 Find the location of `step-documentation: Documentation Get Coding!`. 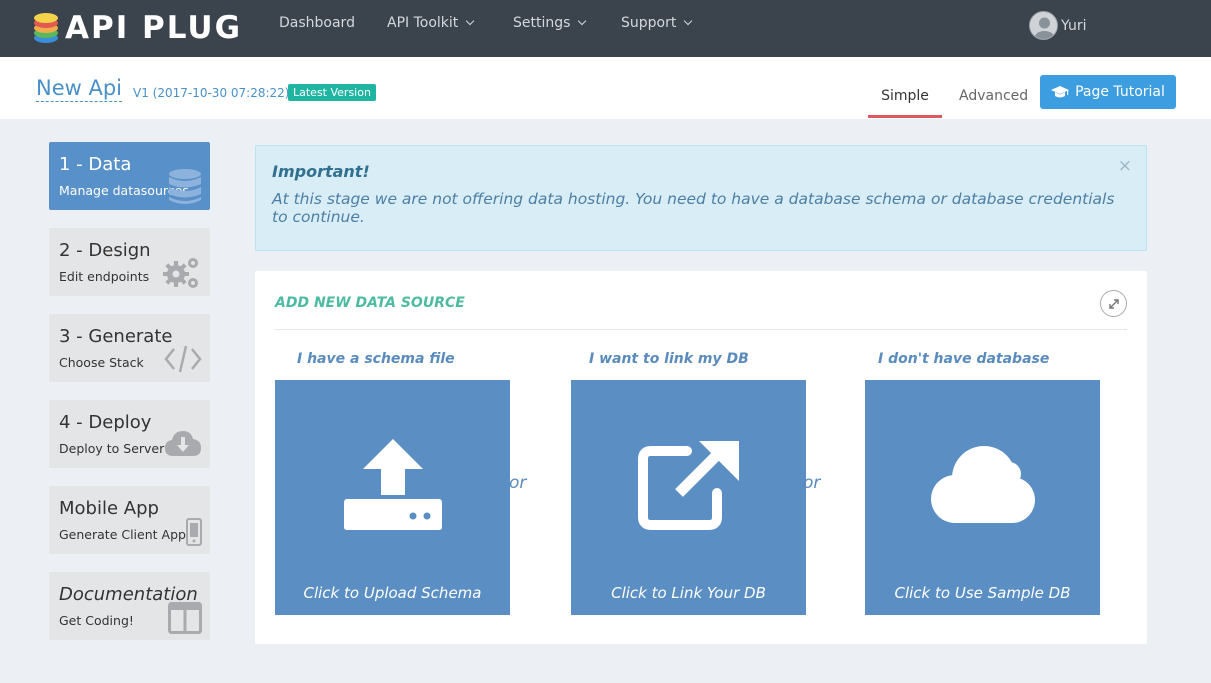

step-documentation: Documentation Get Coding! is located at coordinates (129, 606).